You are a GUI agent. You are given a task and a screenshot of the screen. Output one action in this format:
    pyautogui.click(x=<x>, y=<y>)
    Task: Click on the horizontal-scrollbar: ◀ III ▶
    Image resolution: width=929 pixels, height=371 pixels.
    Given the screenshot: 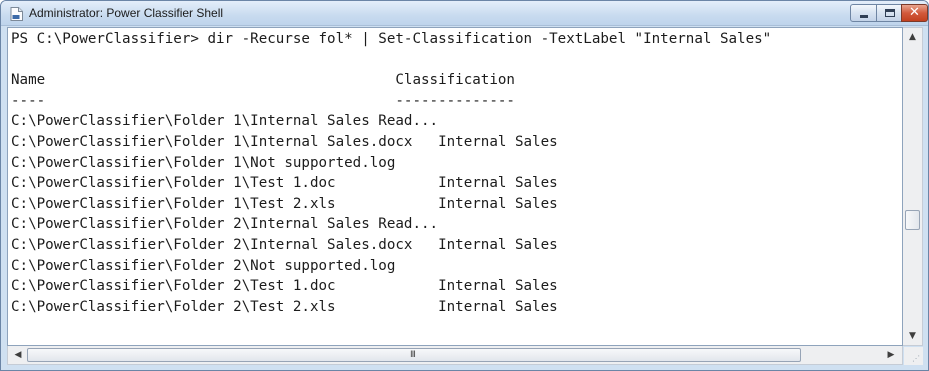 What is the action you would take?
    pyautogui.click(x=455, y=355)
    